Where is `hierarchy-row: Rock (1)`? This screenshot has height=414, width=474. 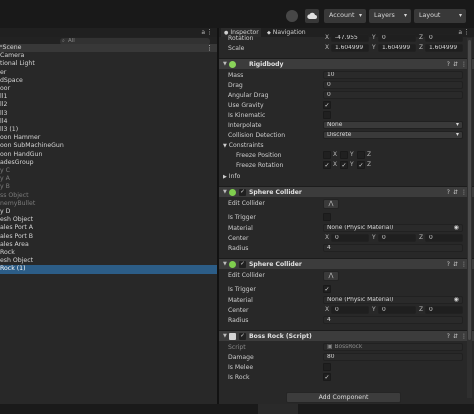 hierarchy-row: Rock (1) is located at coordinates (108, 269).